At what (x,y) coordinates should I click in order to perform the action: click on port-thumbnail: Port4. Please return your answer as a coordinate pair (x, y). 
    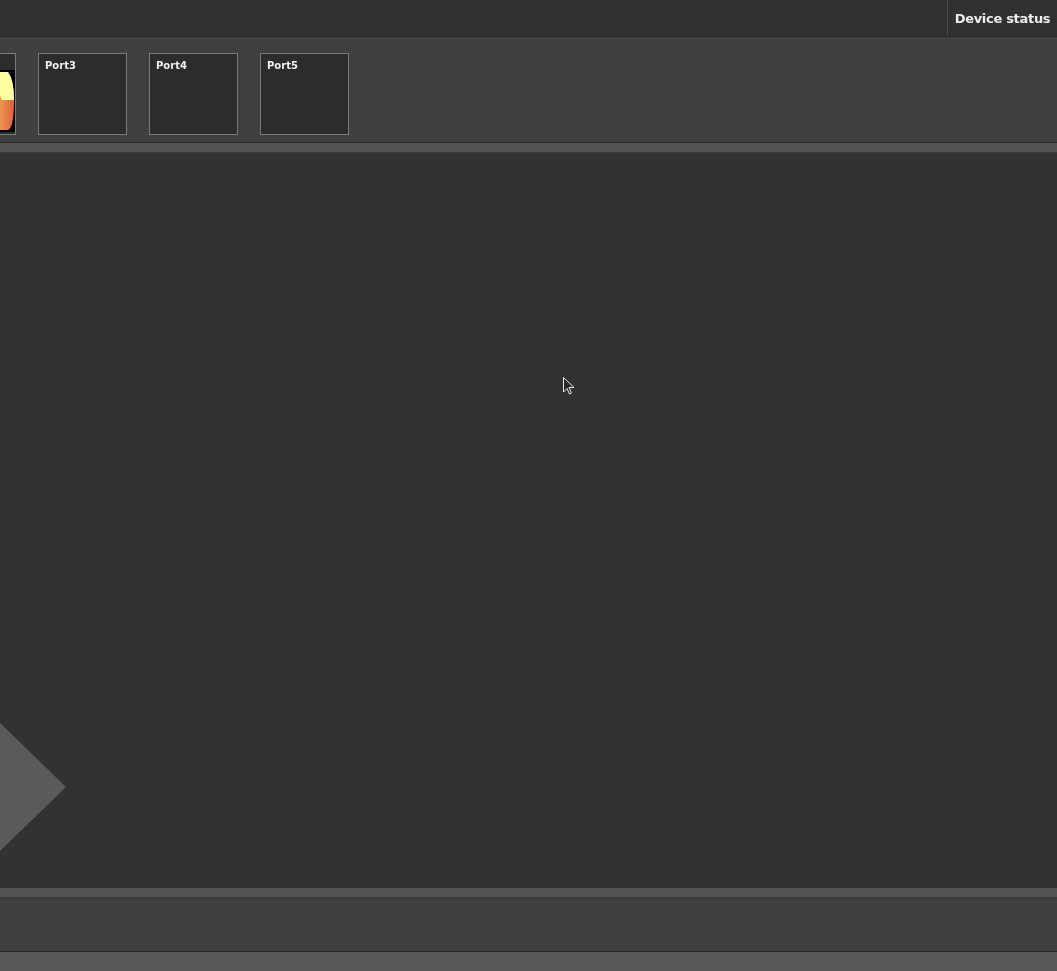
    Looking at the image, I should click on (193, 94).